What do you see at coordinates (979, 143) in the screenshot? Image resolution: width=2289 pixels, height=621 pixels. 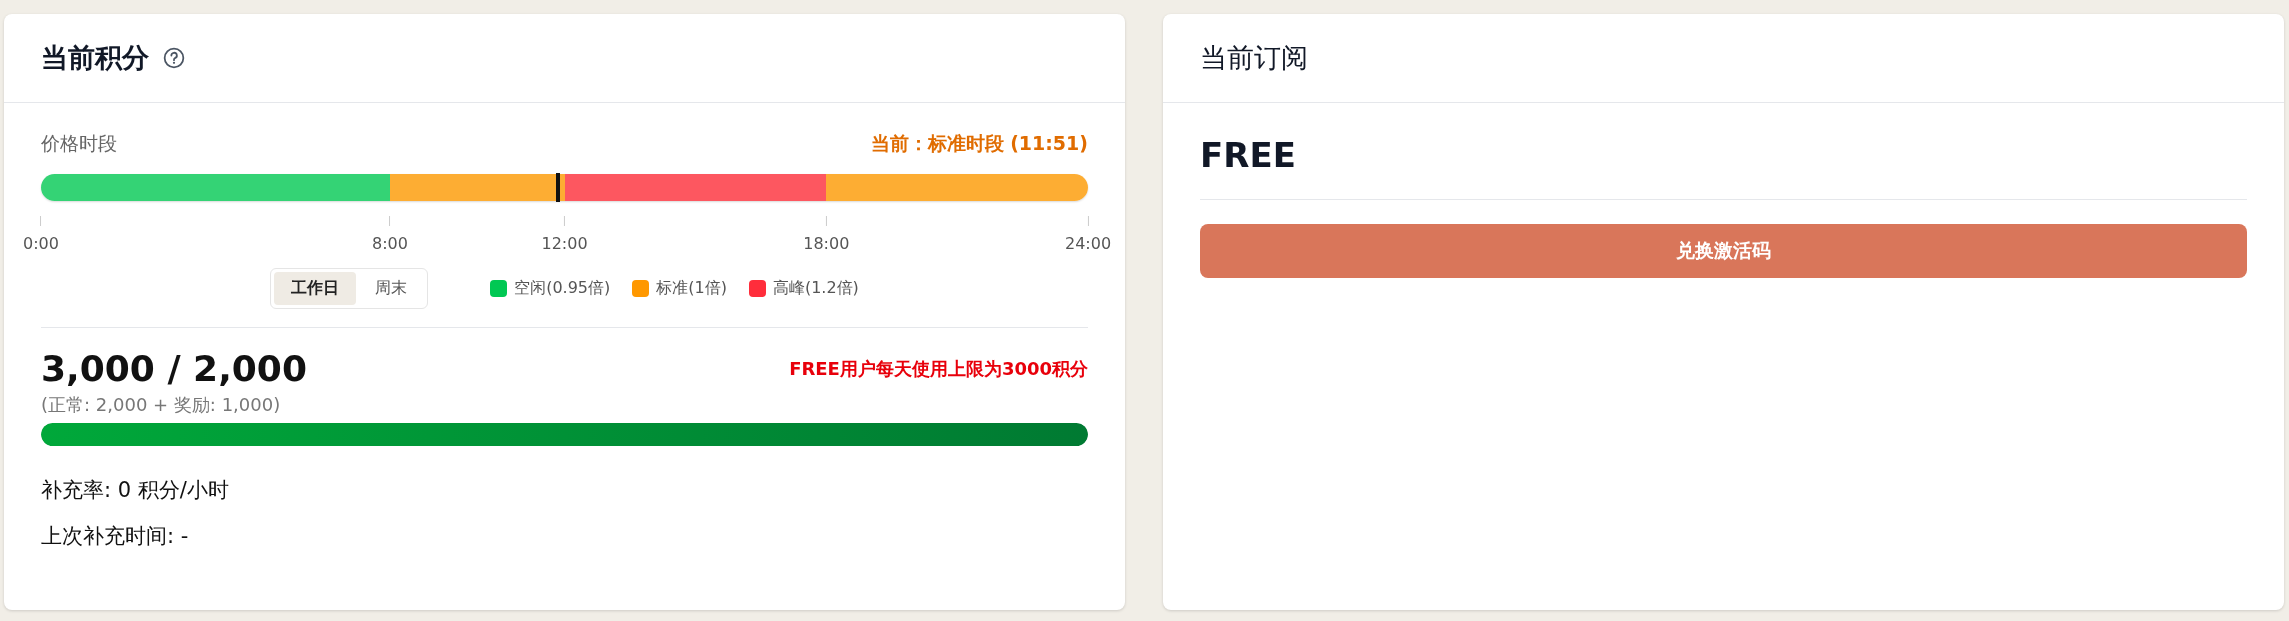 I see `current-period: 当前：标准时段 (11:51)` at bounding box center [979, 143].